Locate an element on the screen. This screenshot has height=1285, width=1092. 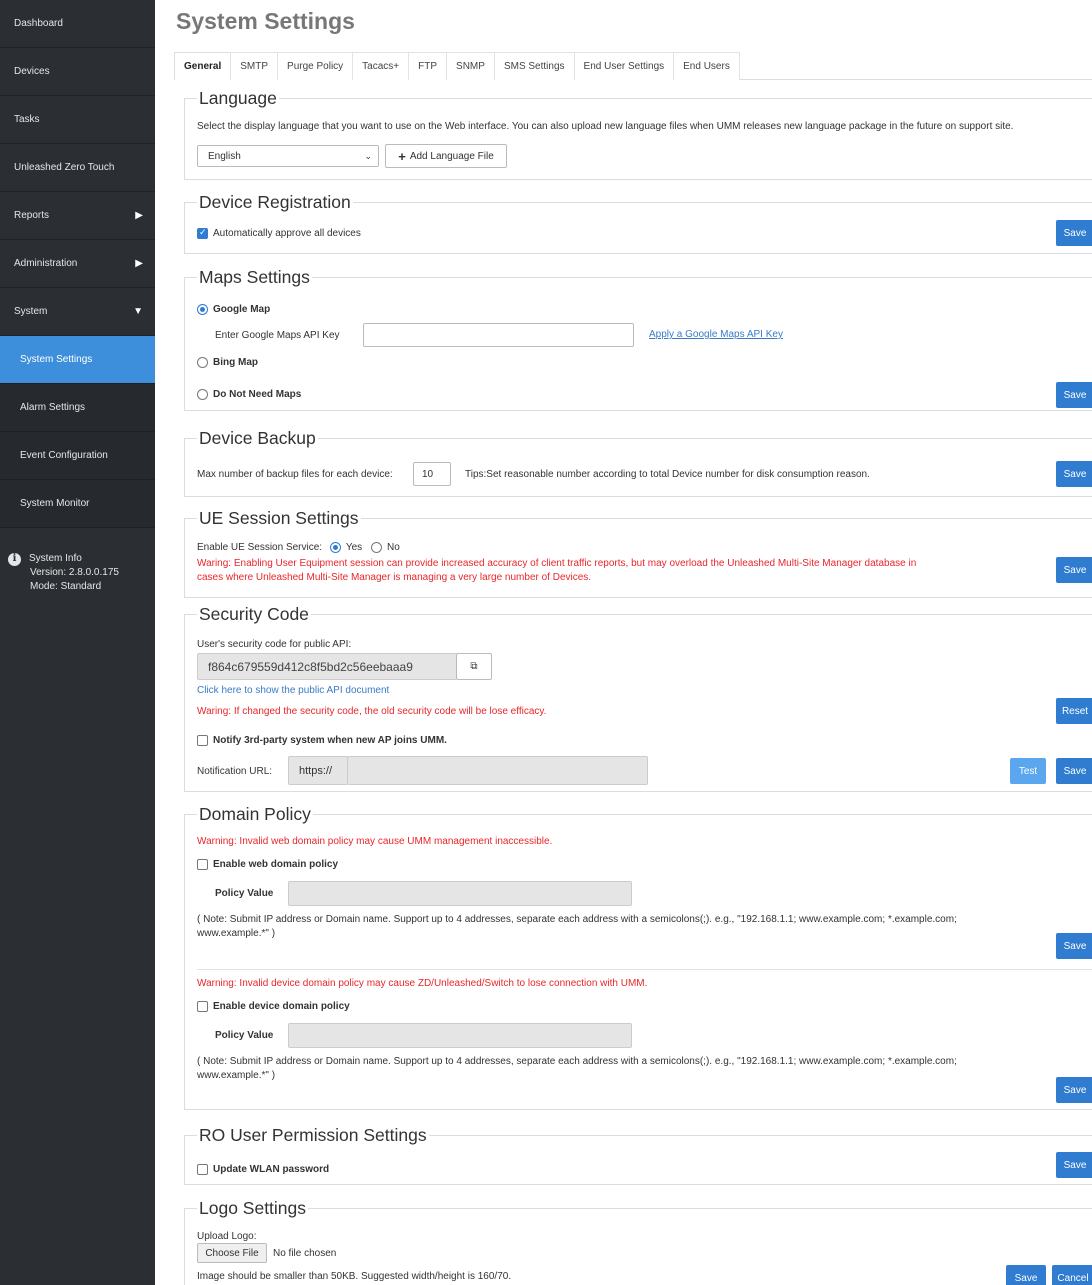
auto-approve-row: Automatically approve all devices is located at coordinates (279, 233).